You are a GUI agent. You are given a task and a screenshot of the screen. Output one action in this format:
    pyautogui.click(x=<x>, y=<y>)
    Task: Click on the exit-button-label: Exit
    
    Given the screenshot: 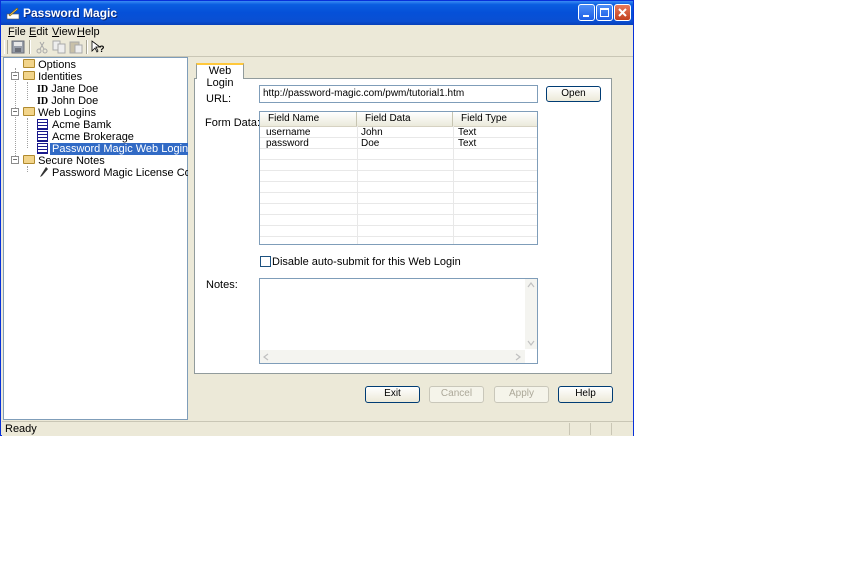 What is the action you would take?
    pyautogui.click(x=392, y=393)
    